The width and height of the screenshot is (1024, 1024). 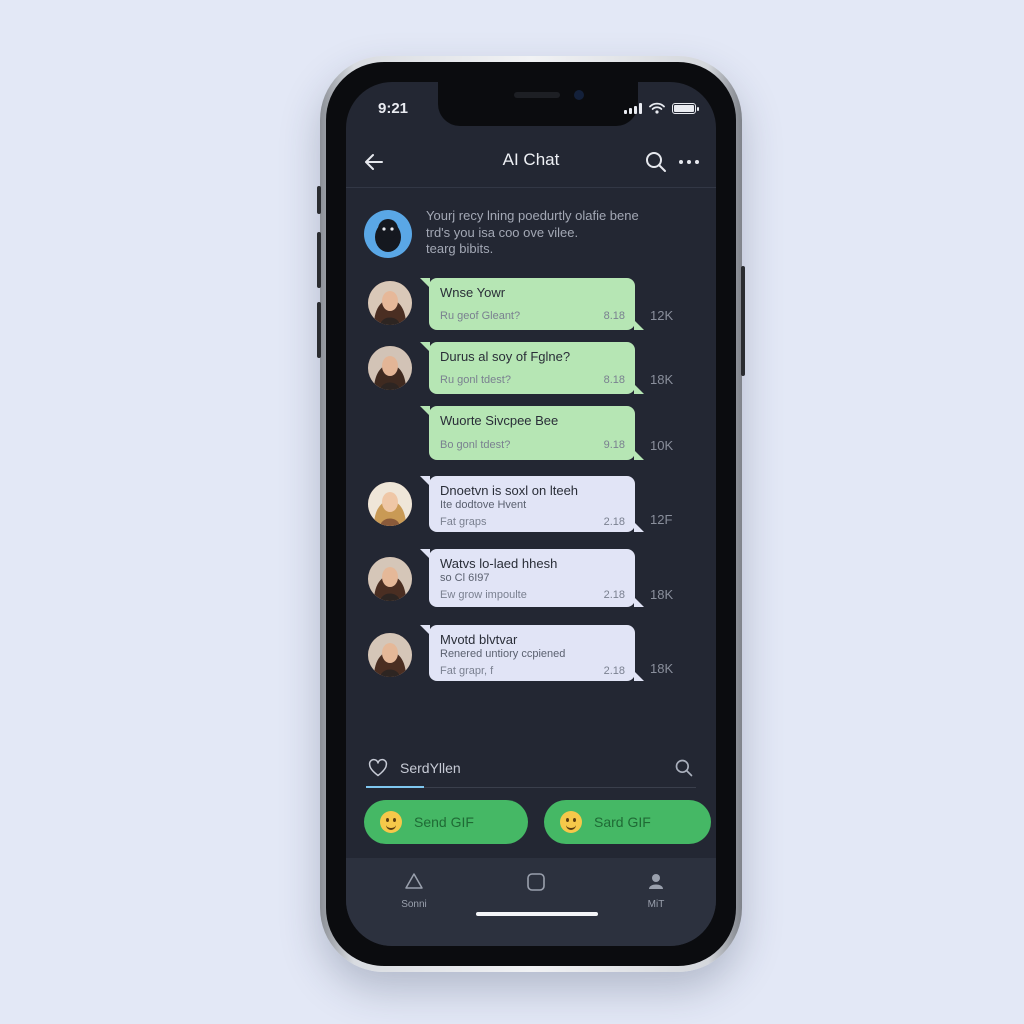 I want to click on bottom-tab-bar: Sonni MiT, so click(x=531, y=902).